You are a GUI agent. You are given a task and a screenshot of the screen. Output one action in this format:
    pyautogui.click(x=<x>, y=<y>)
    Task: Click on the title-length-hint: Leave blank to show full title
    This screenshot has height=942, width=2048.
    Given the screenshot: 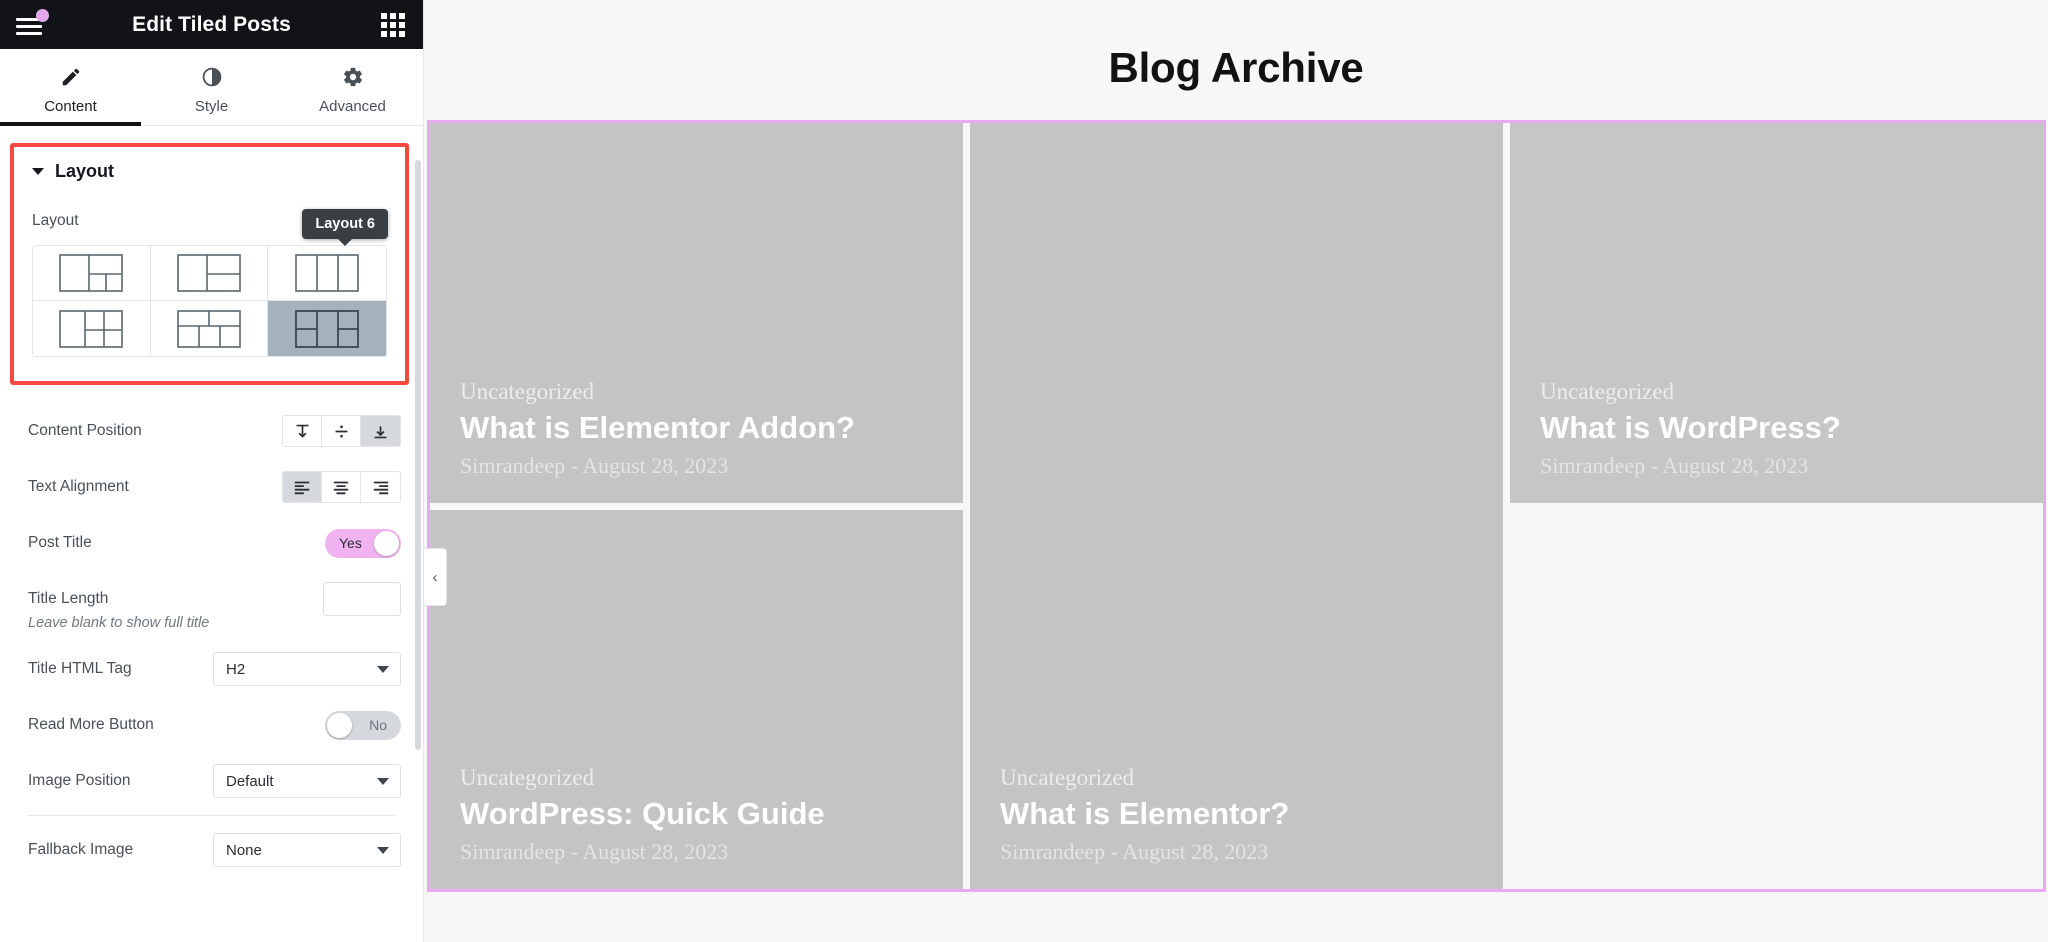 What is the action you would take?
    pyautogui.click(x=119, y=623)
    